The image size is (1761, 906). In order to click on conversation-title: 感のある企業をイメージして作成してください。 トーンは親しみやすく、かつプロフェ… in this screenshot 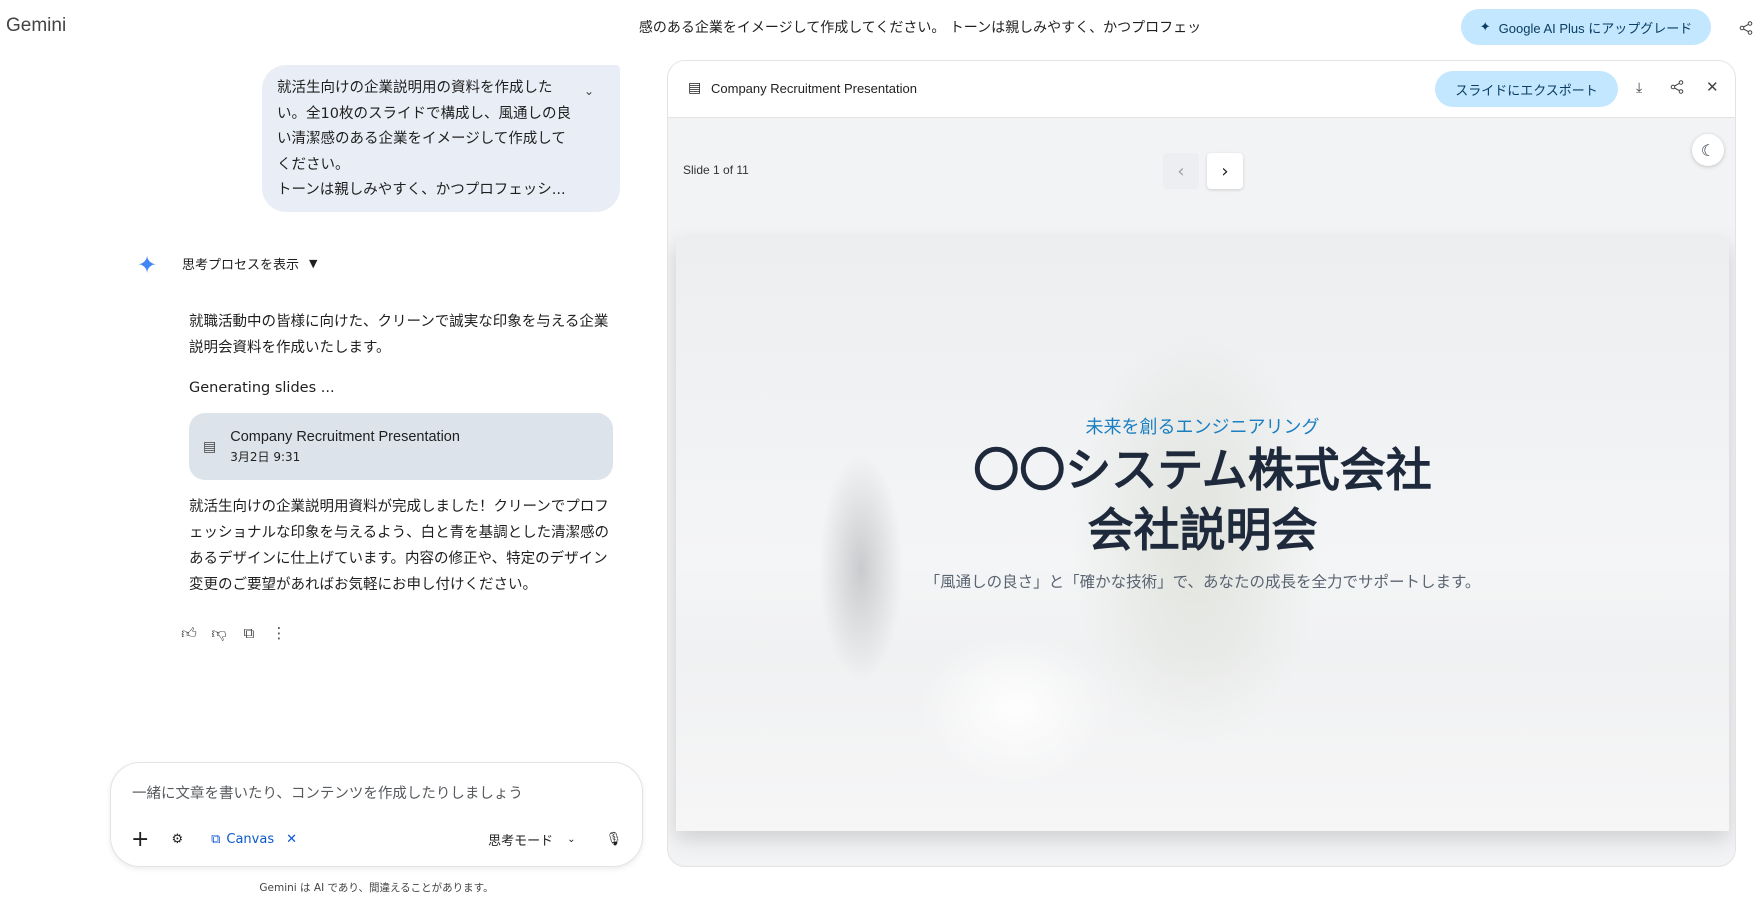, I will do `click(920, 28)`.